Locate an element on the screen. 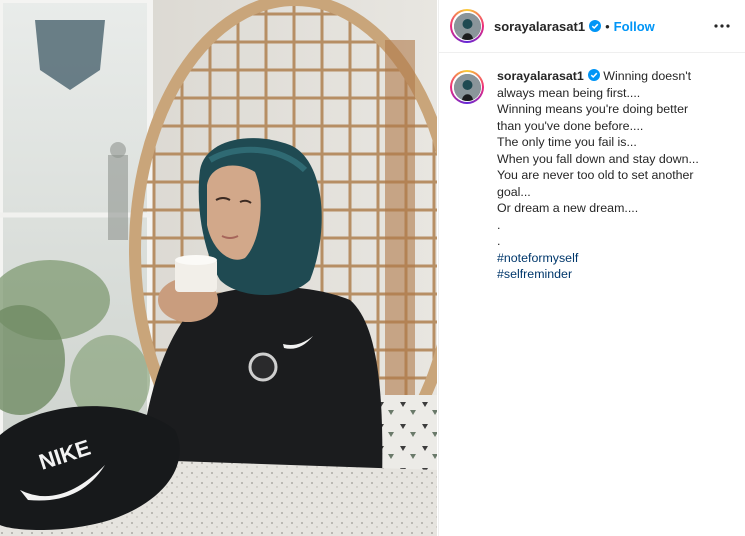  post-header: sorayalarasat1 • Follow is located at coordinates (592, 26).